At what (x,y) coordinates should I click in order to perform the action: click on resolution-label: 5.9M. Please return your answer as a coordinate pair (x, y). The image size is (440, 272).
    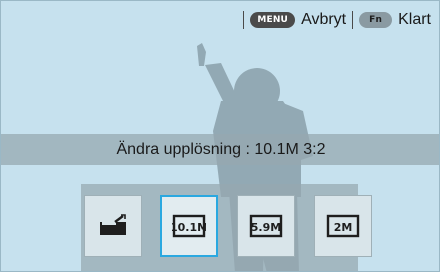
    Looking at the image, I should click on (266, 227).